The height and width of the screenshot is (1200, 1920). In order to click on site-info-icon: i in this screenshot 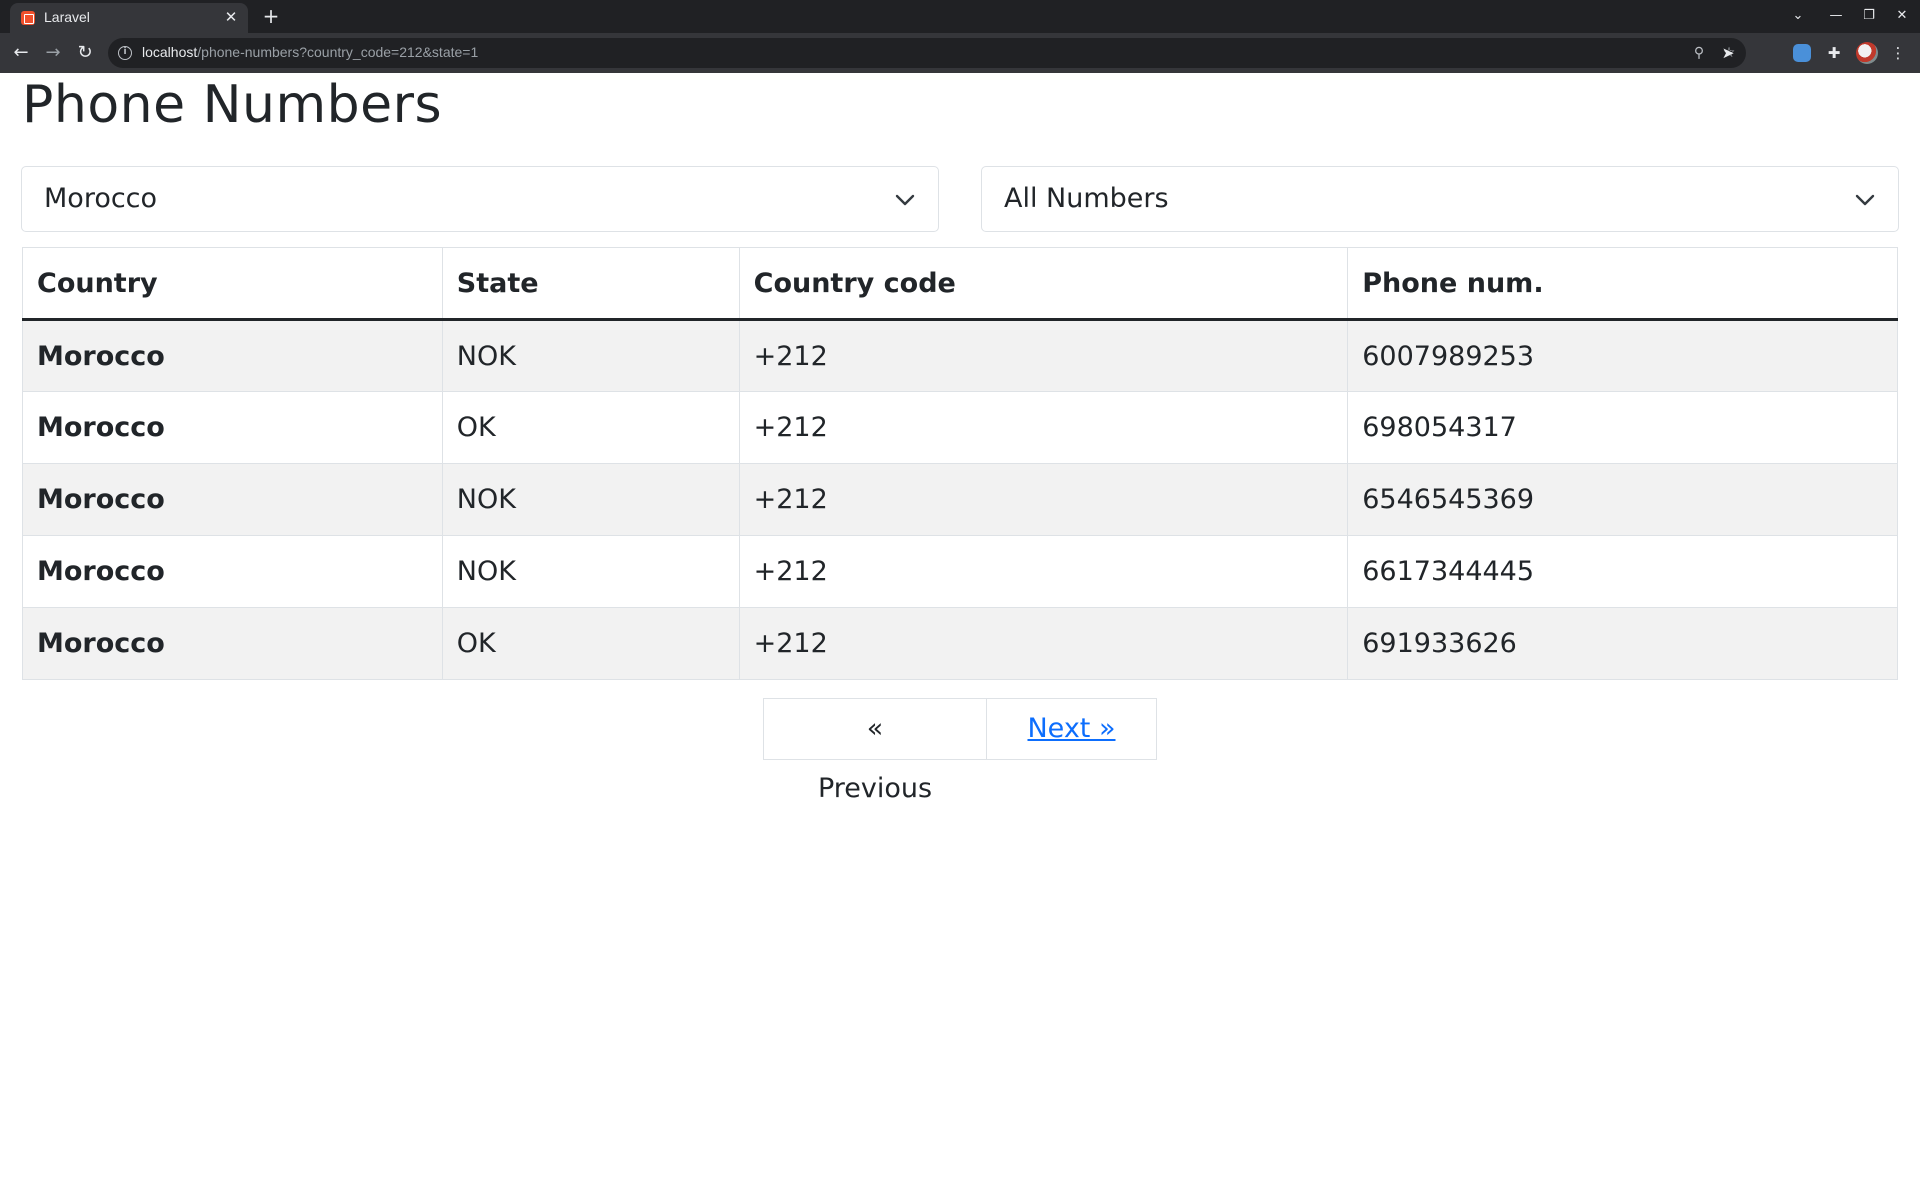, I will do `click(125, 53)`.